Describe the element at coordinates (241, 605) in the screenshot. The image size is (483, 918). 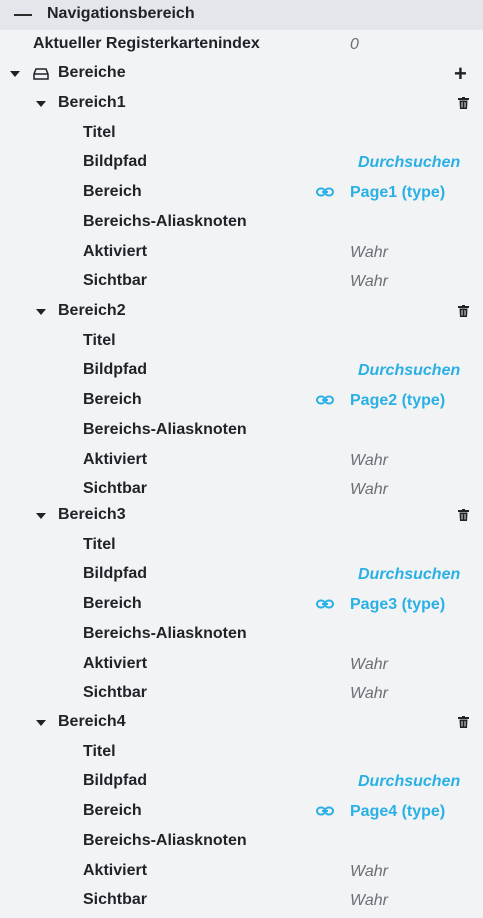
I see `property-row-area: Bereich Page3 (type)` at that location.